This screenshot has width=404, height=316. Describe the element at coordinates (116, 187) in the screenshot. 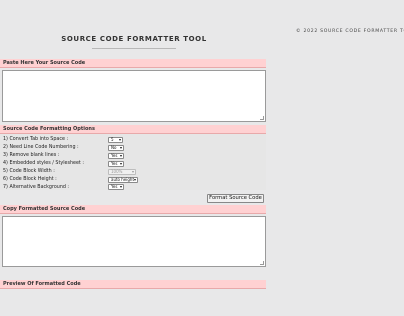

I see `alt-background-select: Yes ▾` at that location.